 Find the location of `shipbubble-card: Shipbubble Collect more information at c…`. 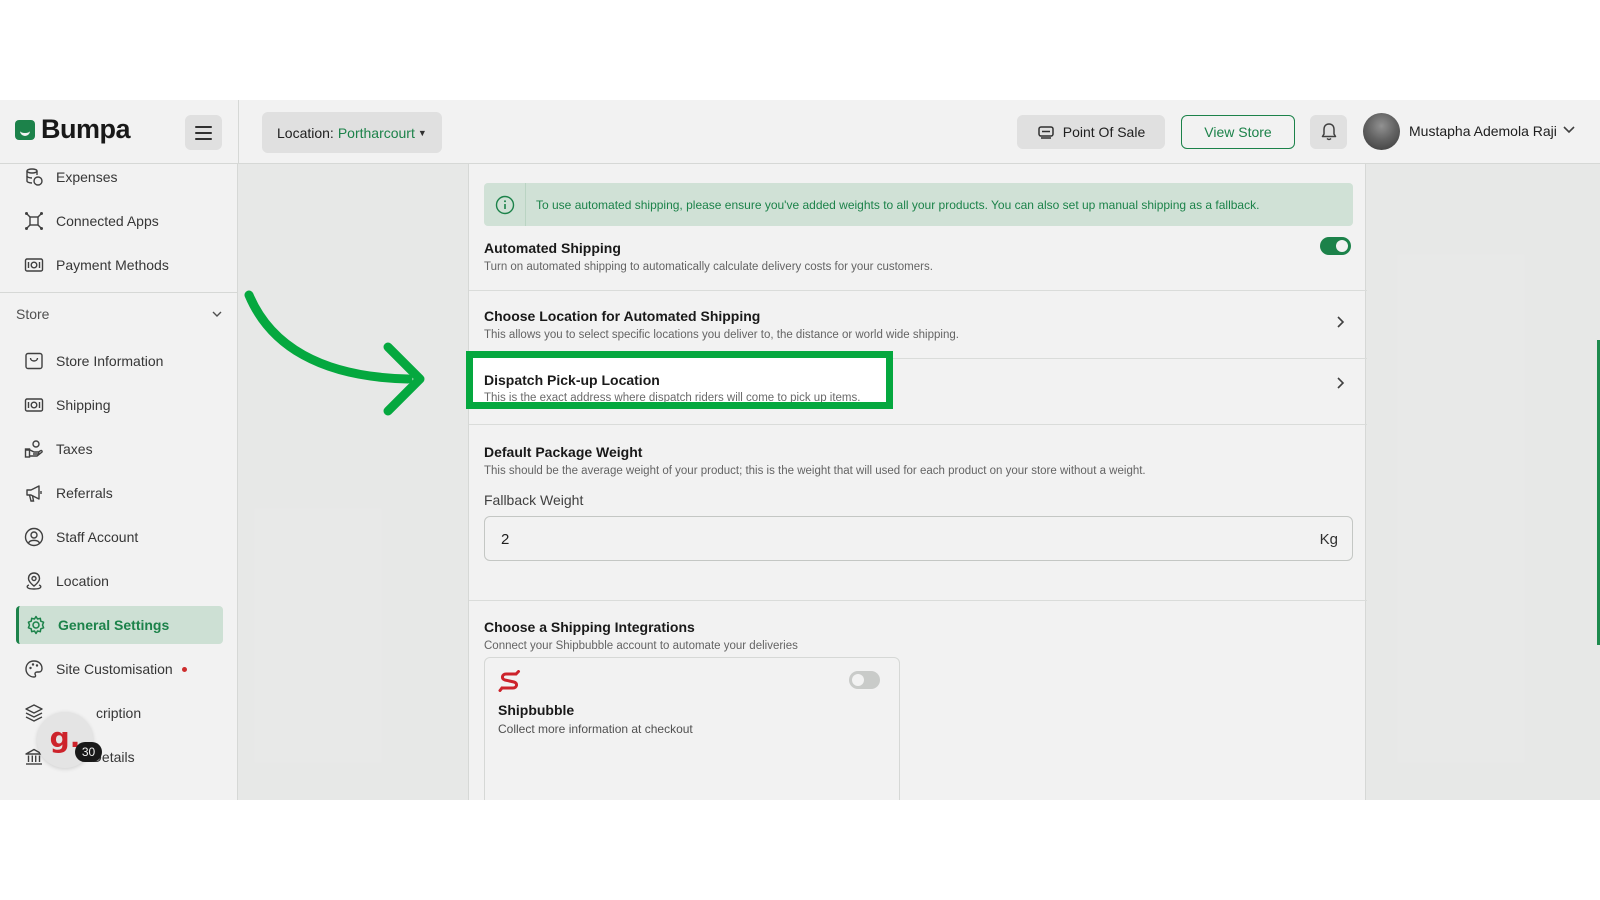

shipbubble-card: Shipbubble Collect more information at c… is located at coordinates (692, 728).